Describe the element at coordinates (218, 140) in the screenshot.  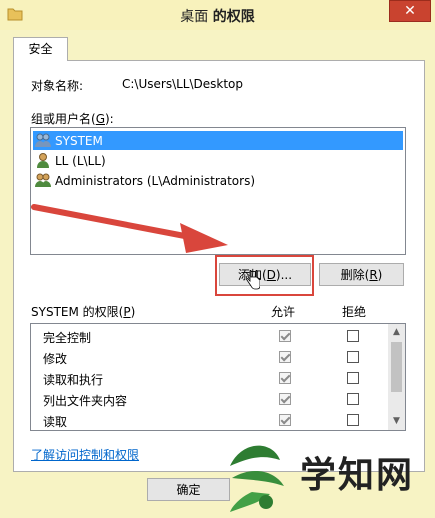
I see `list-item-system: SYSTEM` at that location.